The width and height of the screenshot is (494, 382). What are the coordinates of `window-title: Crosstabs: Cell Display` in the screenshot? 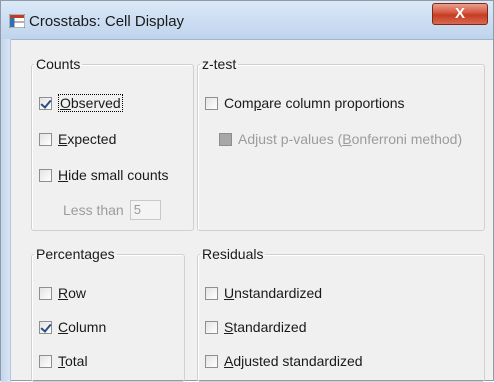 It's located at (107, 21).